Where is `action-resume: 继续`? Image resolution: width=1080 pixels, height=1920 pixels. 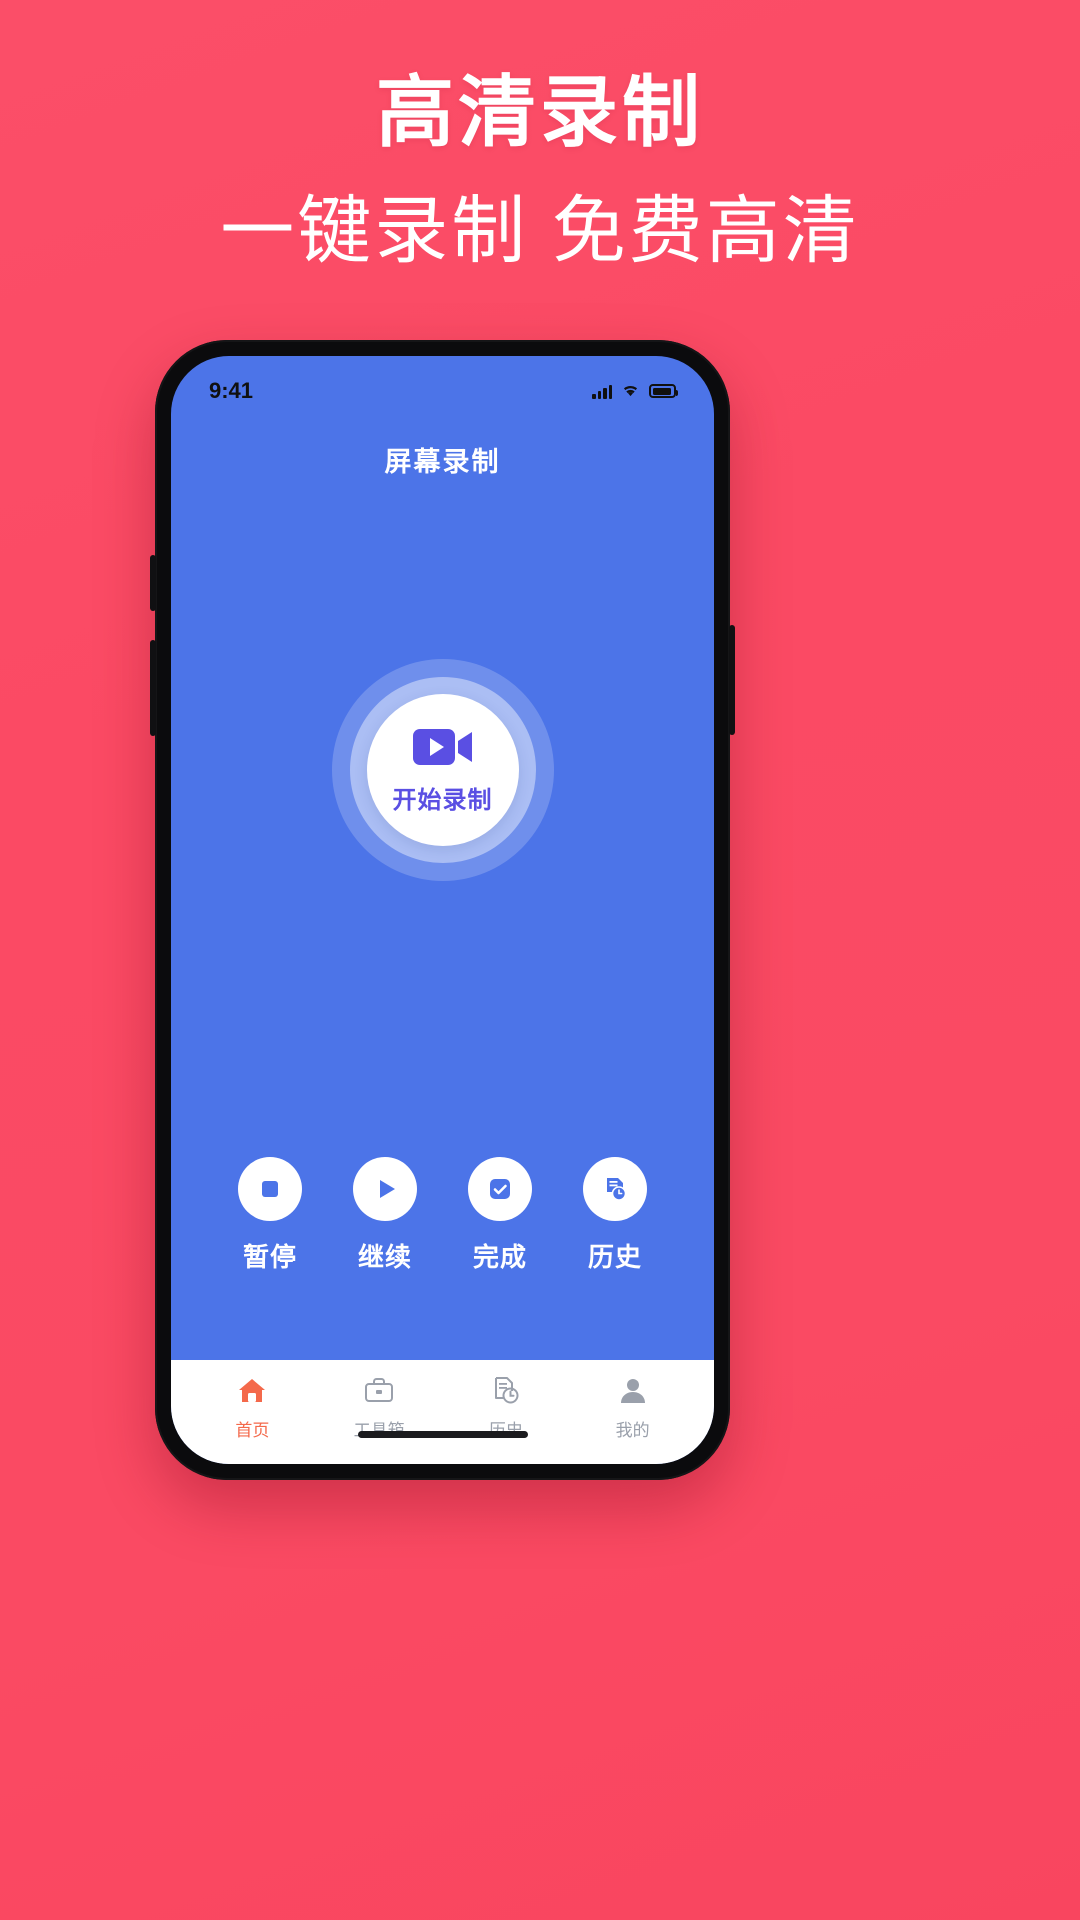 action-resume: 继续 is located at coordinates (385, 1215).